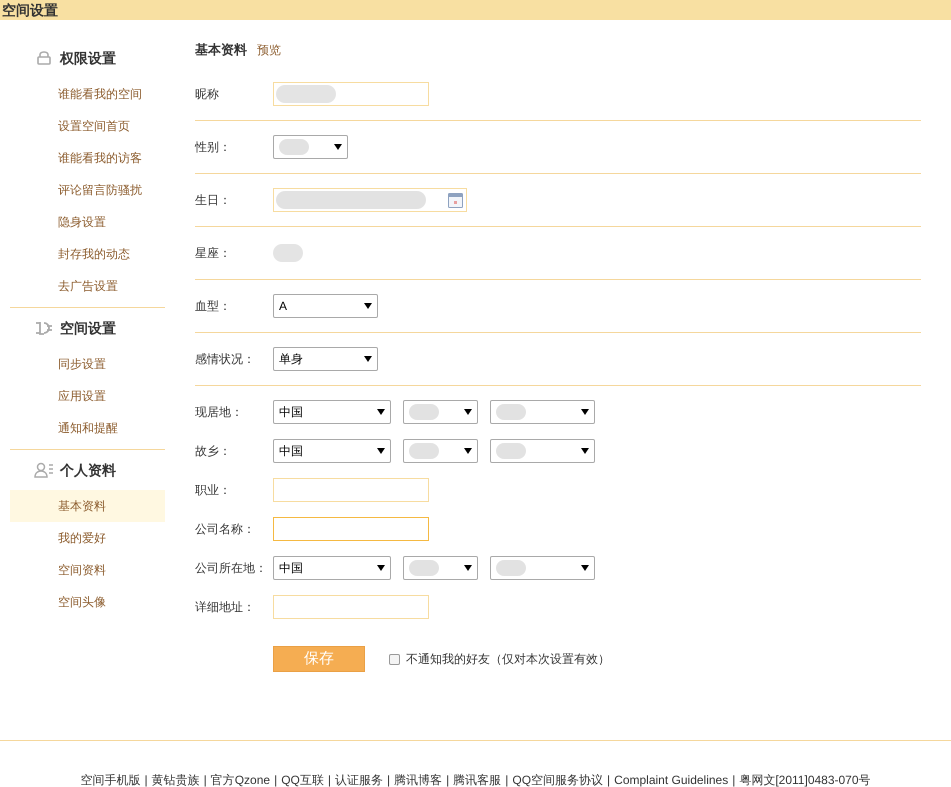  What do you see at coordinates (225, 529) in the screenshot?
I see `field-label: 公司名称：` at bounding box center [225, 529].